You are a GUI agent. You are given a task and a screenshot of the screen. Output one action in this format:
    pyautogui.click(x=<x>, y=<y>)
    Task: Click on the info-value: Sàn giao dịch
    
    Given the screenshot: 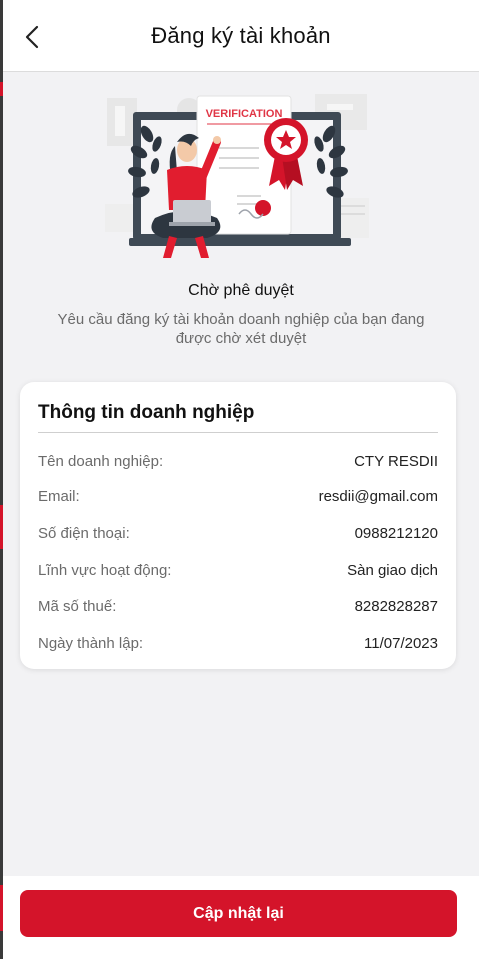 What is the action you would take?
    pyautogui.click(x=392, y=570)
    